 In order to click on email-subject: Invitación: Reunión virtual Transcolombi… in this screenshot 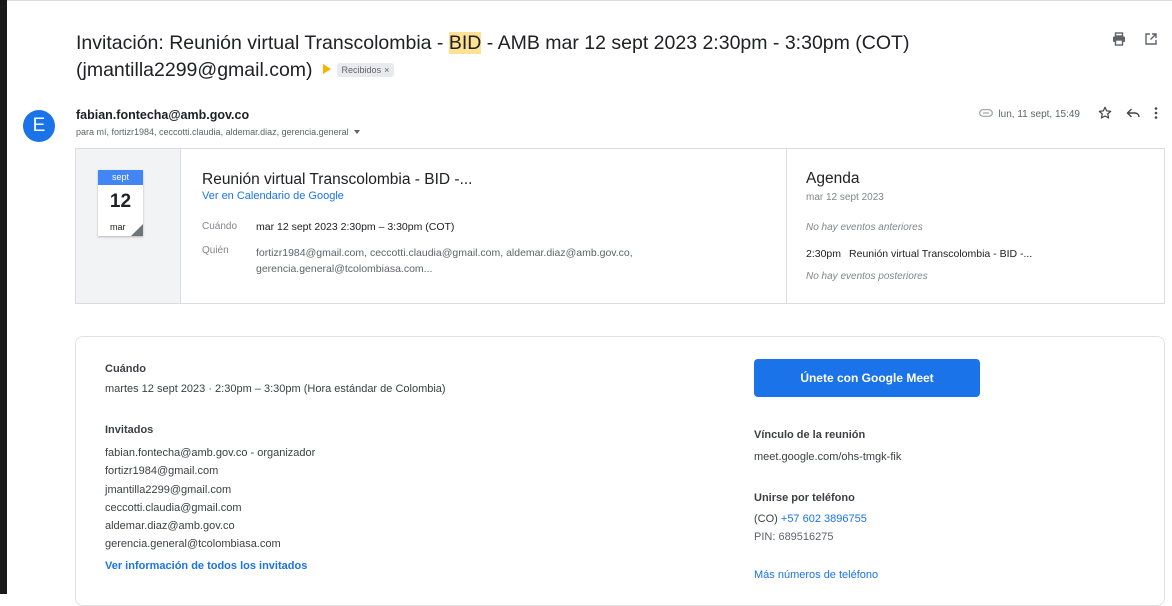, I will do `click(581, 57)`.